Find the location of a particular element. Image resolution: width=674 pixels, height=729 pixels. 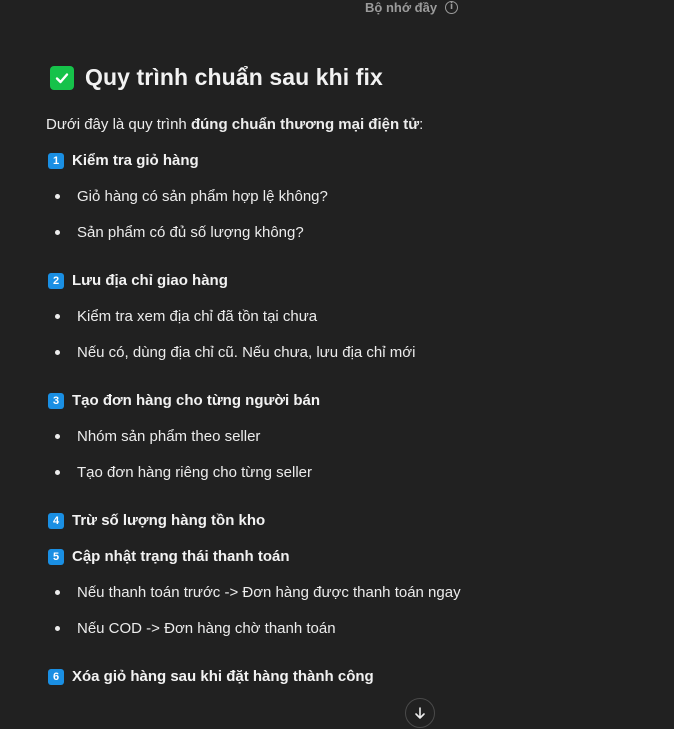

step-1-title: Kiểm tra giỏ hàng is located at coordinates (135, 160).